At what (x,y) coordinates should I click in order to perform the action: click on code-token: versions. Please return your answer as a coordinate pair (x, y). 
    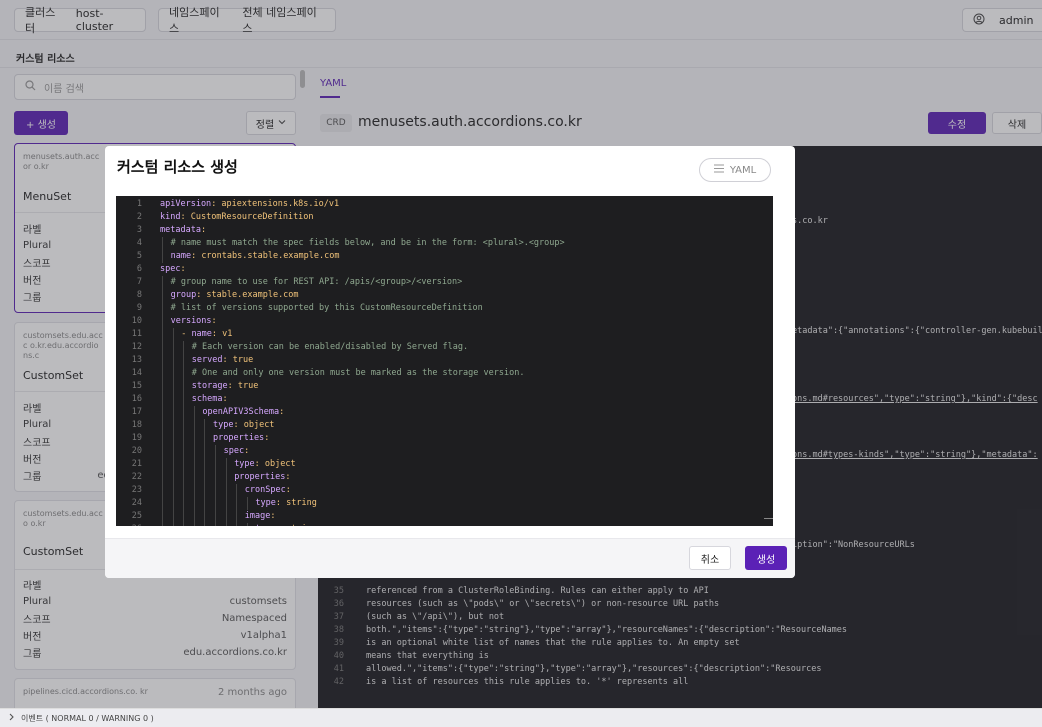
    Looking at the image, I should click on (191, 321).